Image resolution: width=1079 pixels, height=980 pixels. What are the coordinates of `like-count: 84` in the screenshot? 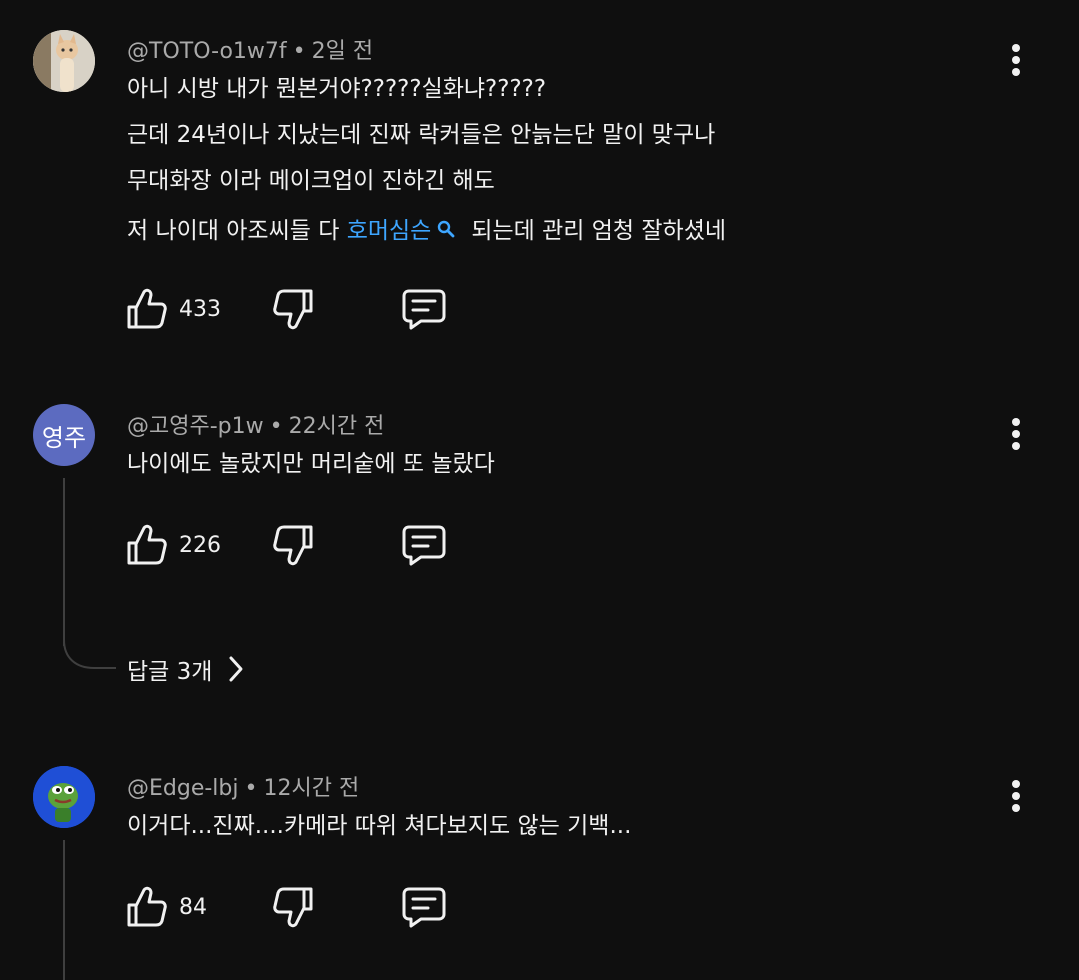 It's located at (193, 907).